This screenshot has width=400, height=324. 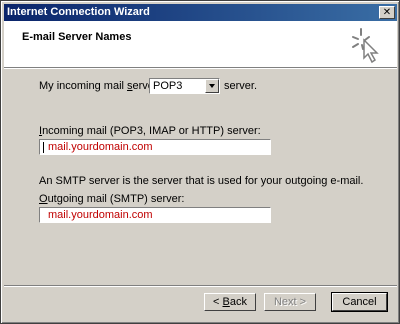 What do you see at coordinates (100, 147) in the screenshot?
I see `incoming-server-value: mail.yourdomain.com` at bounding box center [100, 147].